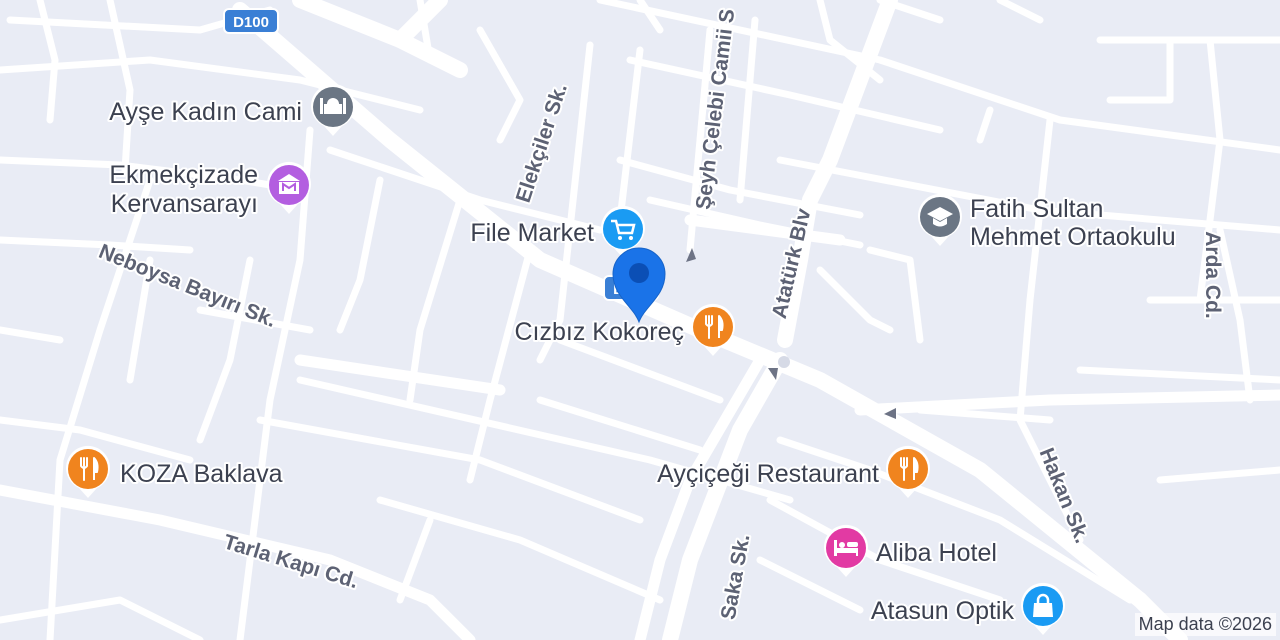 Image resolution: width=1280 pixels, height=640 pixels. What do you see at coordinates (187, 286) in the screenshot?
I see `street-label: Neboysa Bayırı Sk.` at bounding box center [187, 286].